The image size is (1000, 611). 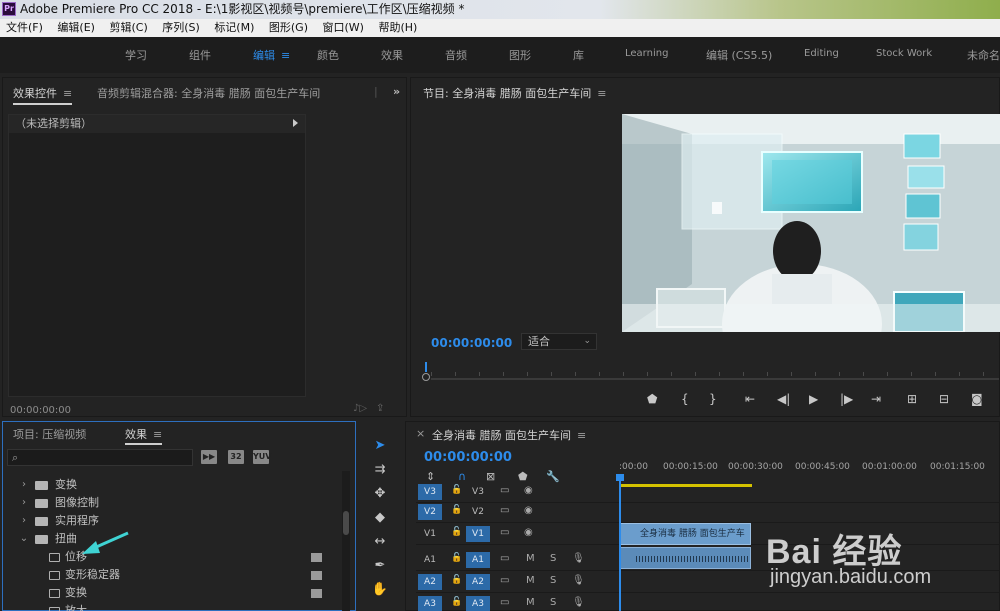 What do you see at coordinates (646, 53) in the screenshot?
I see `workspace-learning-en: Learning` at bounding box center [646, 53].